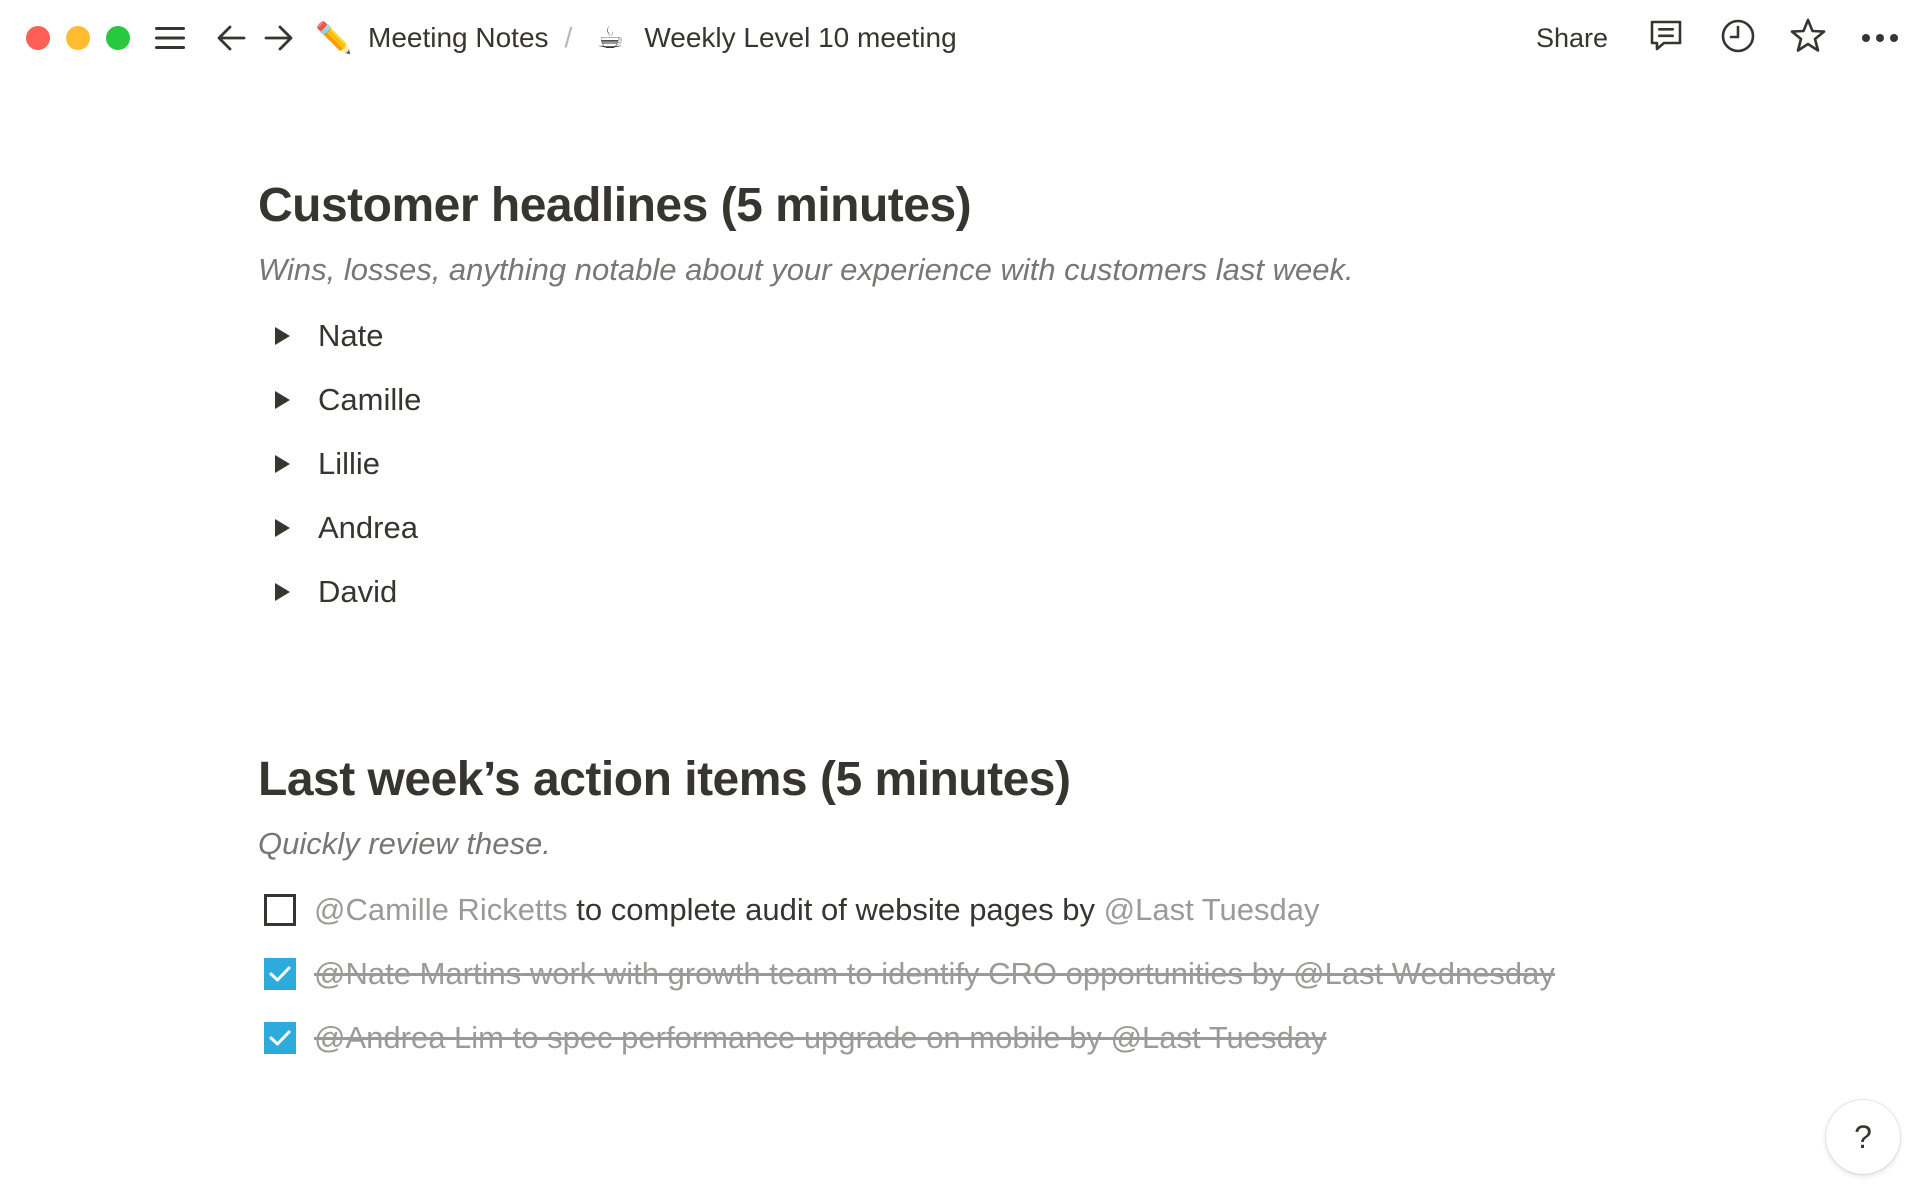 This screenshot has height=1200, width=1920. Describe the element at coordinates (958, 206) in the screenshot. I see `section-heading: Customer headlines (5 minutes)` at that location.